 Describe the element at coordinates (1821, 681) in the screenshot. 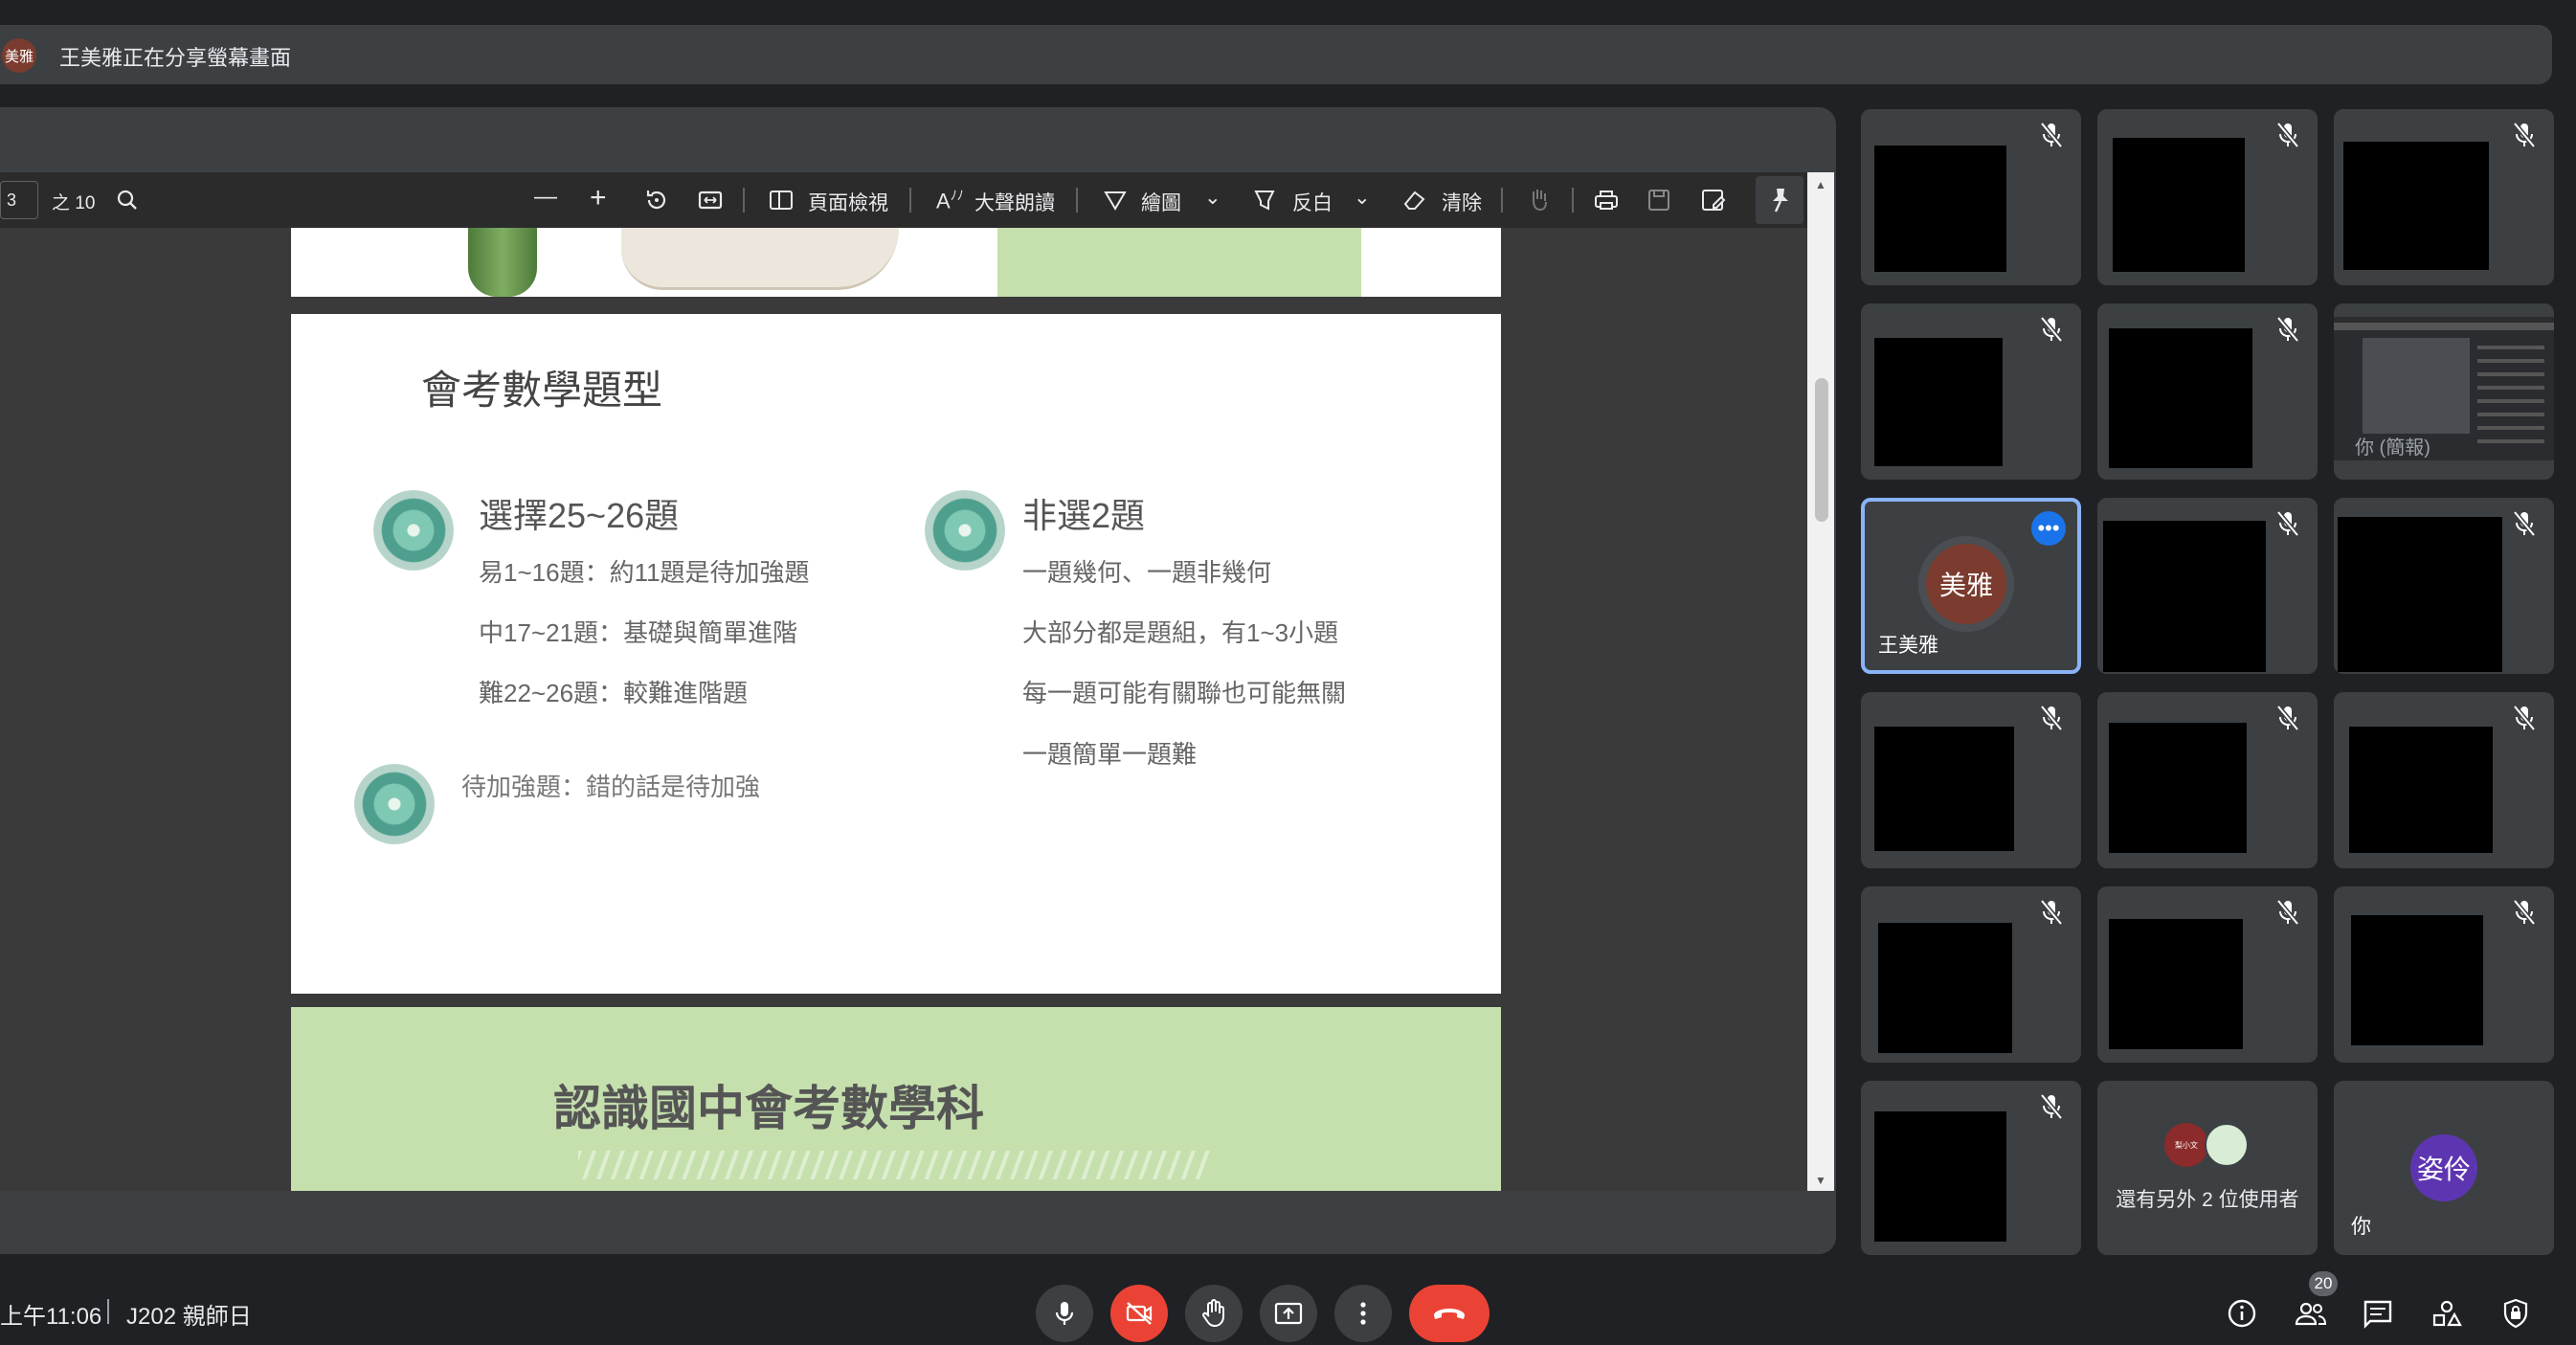

I see `pdf-scrollbar` at that location.